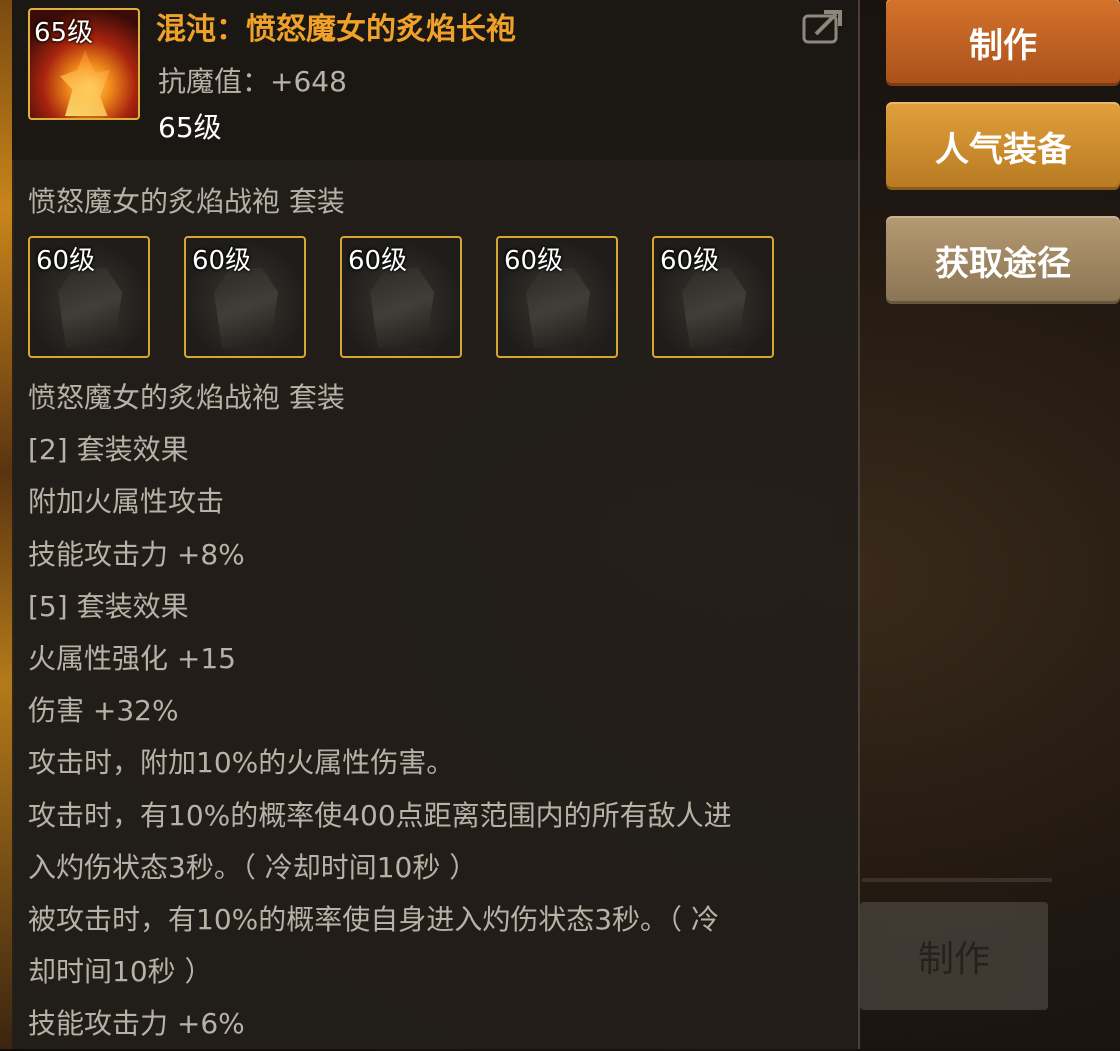 This screenshot has width=1120, height=1051. I want to click on flame-icon, so click(85, 83).